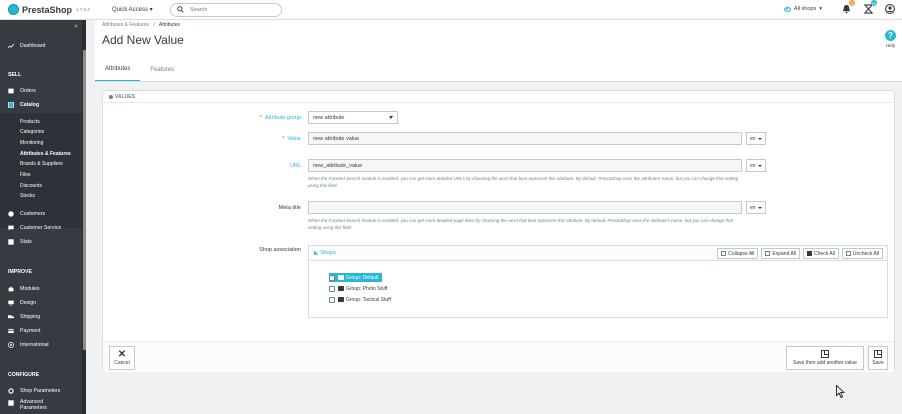  What do you see at coordinates (878, 358) in the screenshot?
I see `save-button: Save` at bounding box center [878, 358].